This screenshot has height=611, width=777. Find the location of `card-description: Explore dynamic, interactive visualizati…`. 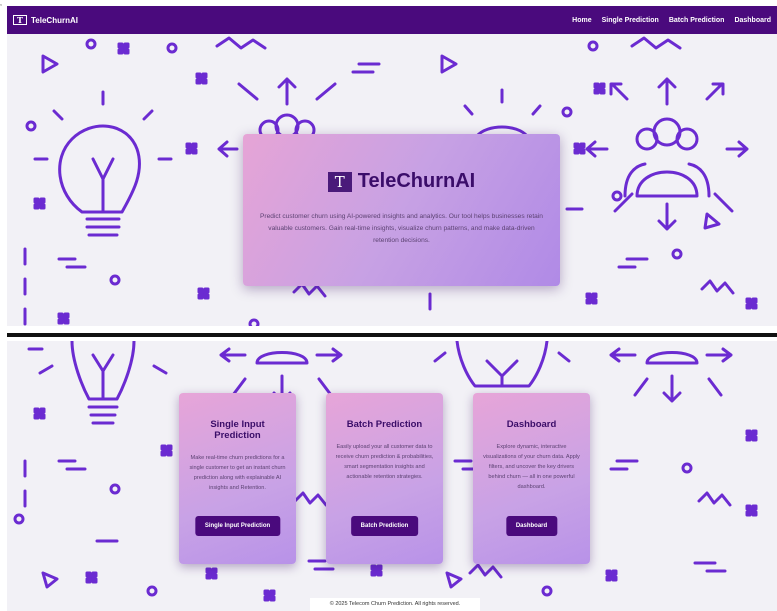

card-description: Explore dynamic, interactive visualizati… is located at coordinates (531, 467).